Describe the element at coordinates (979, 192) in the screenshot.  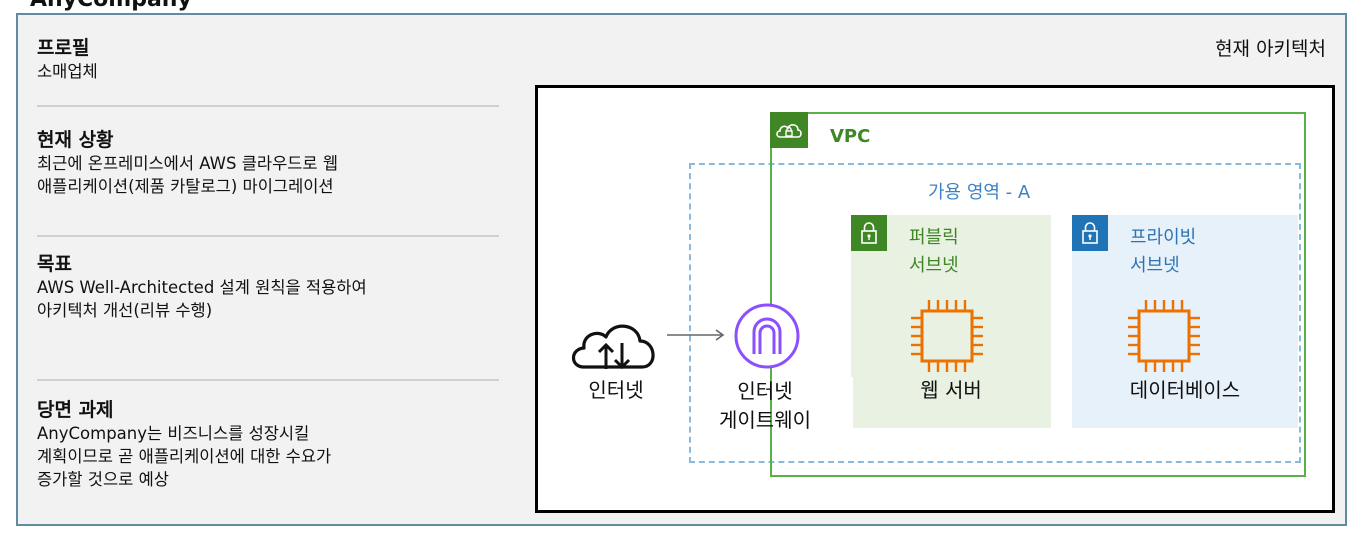
I see `az-label: 가용 영역 - A` at that location.